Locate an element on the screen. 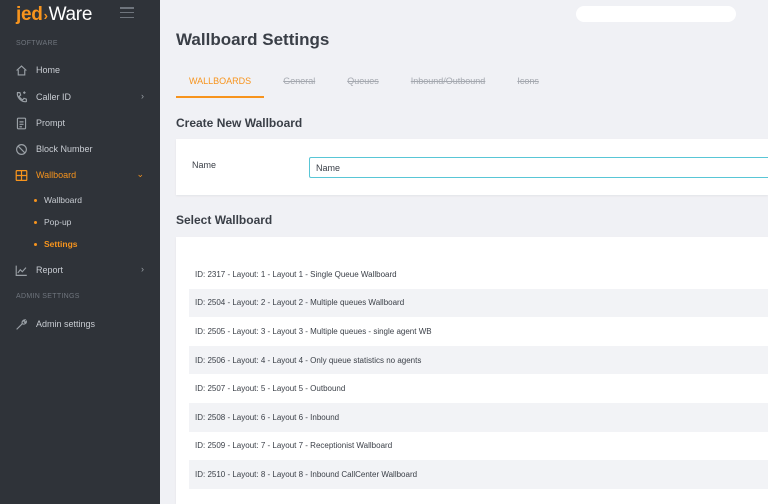  sidebar-item-label: Prompt is located at coordinates (51, 123).